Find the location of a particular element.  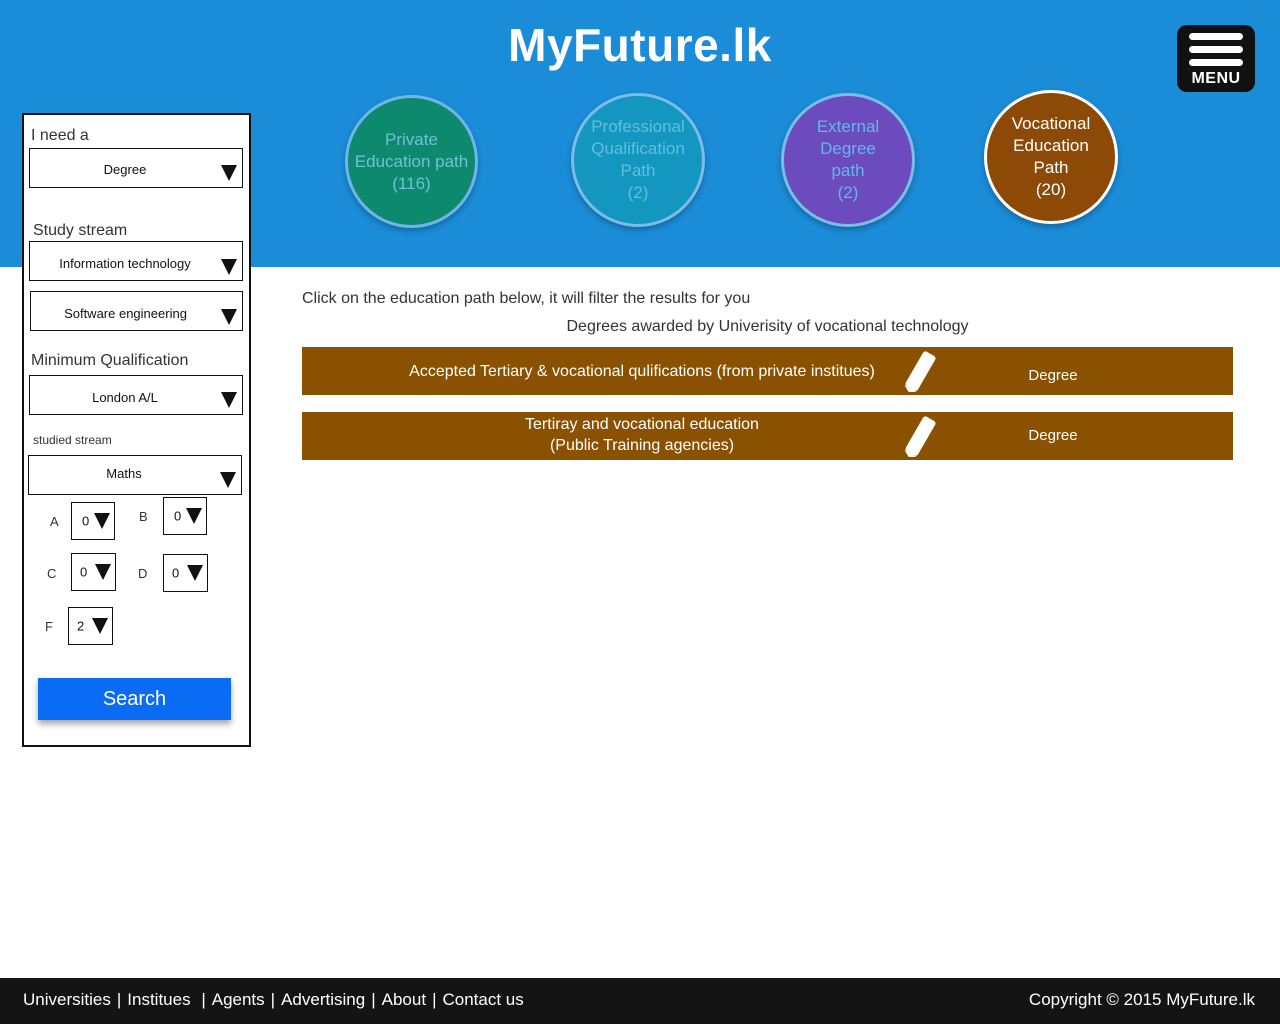

copyright: Copyright © 2015 MyFuture.lk is located at coordinates (1141, 999).